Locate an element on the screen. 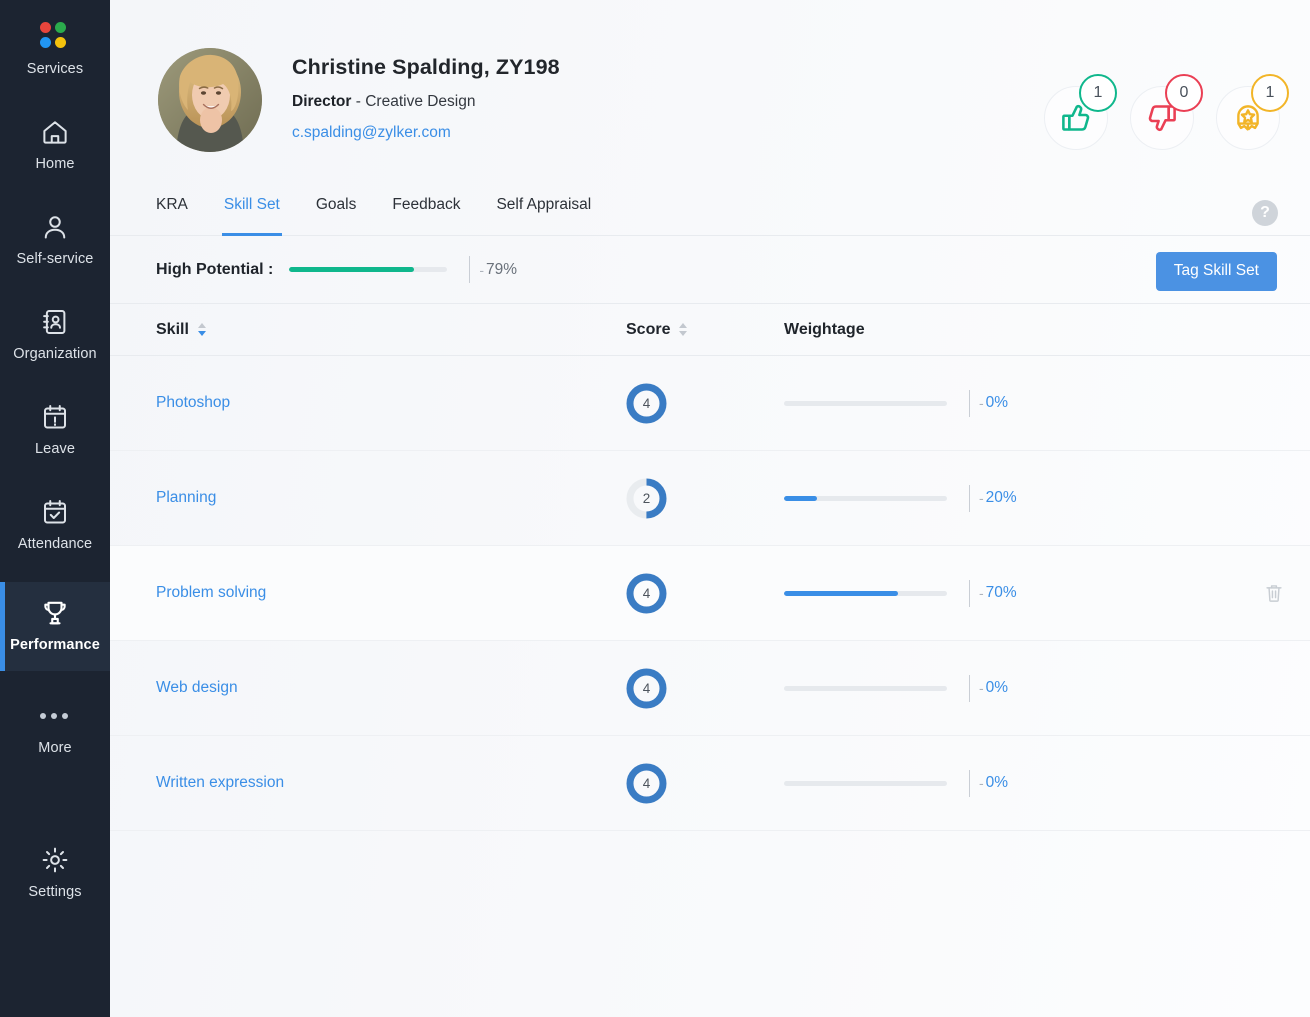 Image resolution: width=1310 pixels, height=1017 pixels. skill-cell: Web design is located at coordinates (391, 688).